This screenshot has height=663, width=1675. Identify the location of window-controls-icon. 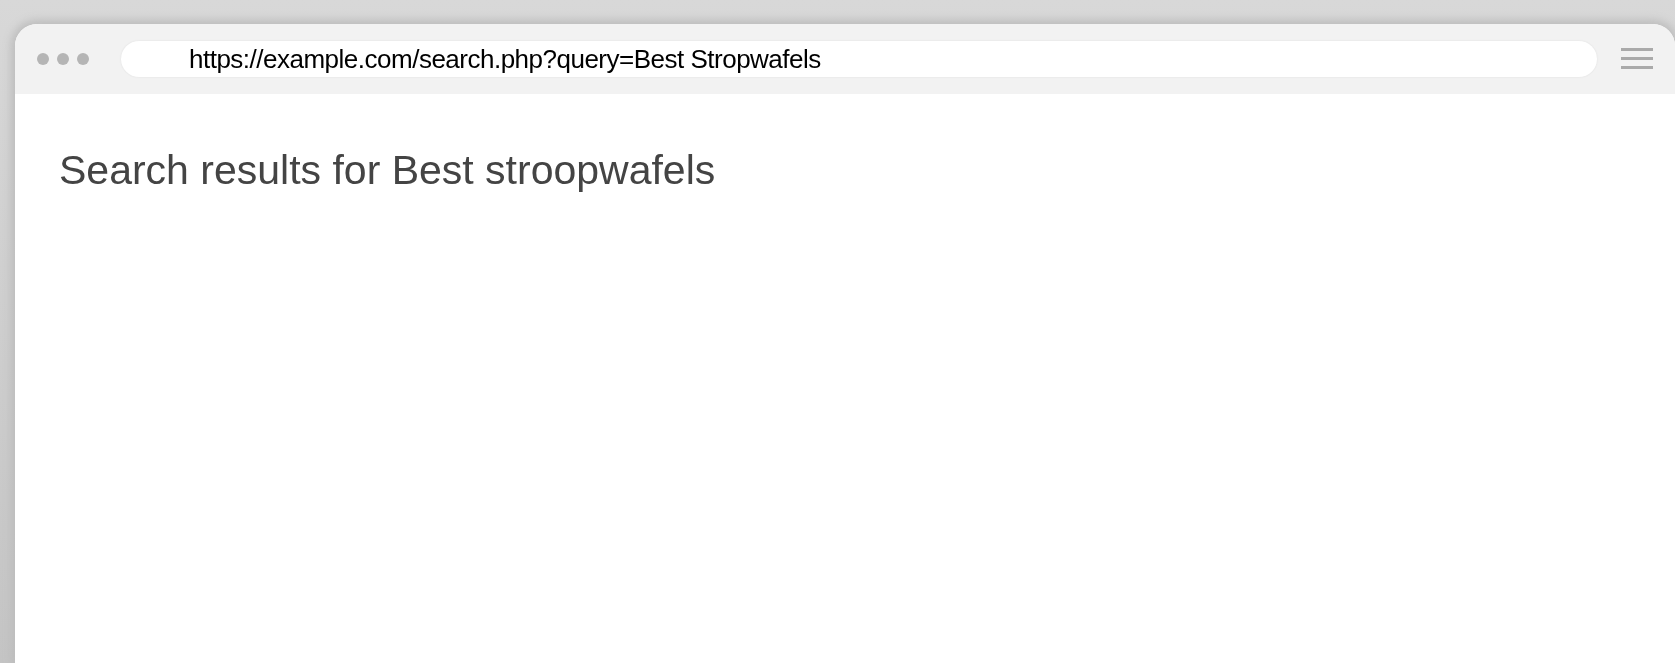
(63, 59).